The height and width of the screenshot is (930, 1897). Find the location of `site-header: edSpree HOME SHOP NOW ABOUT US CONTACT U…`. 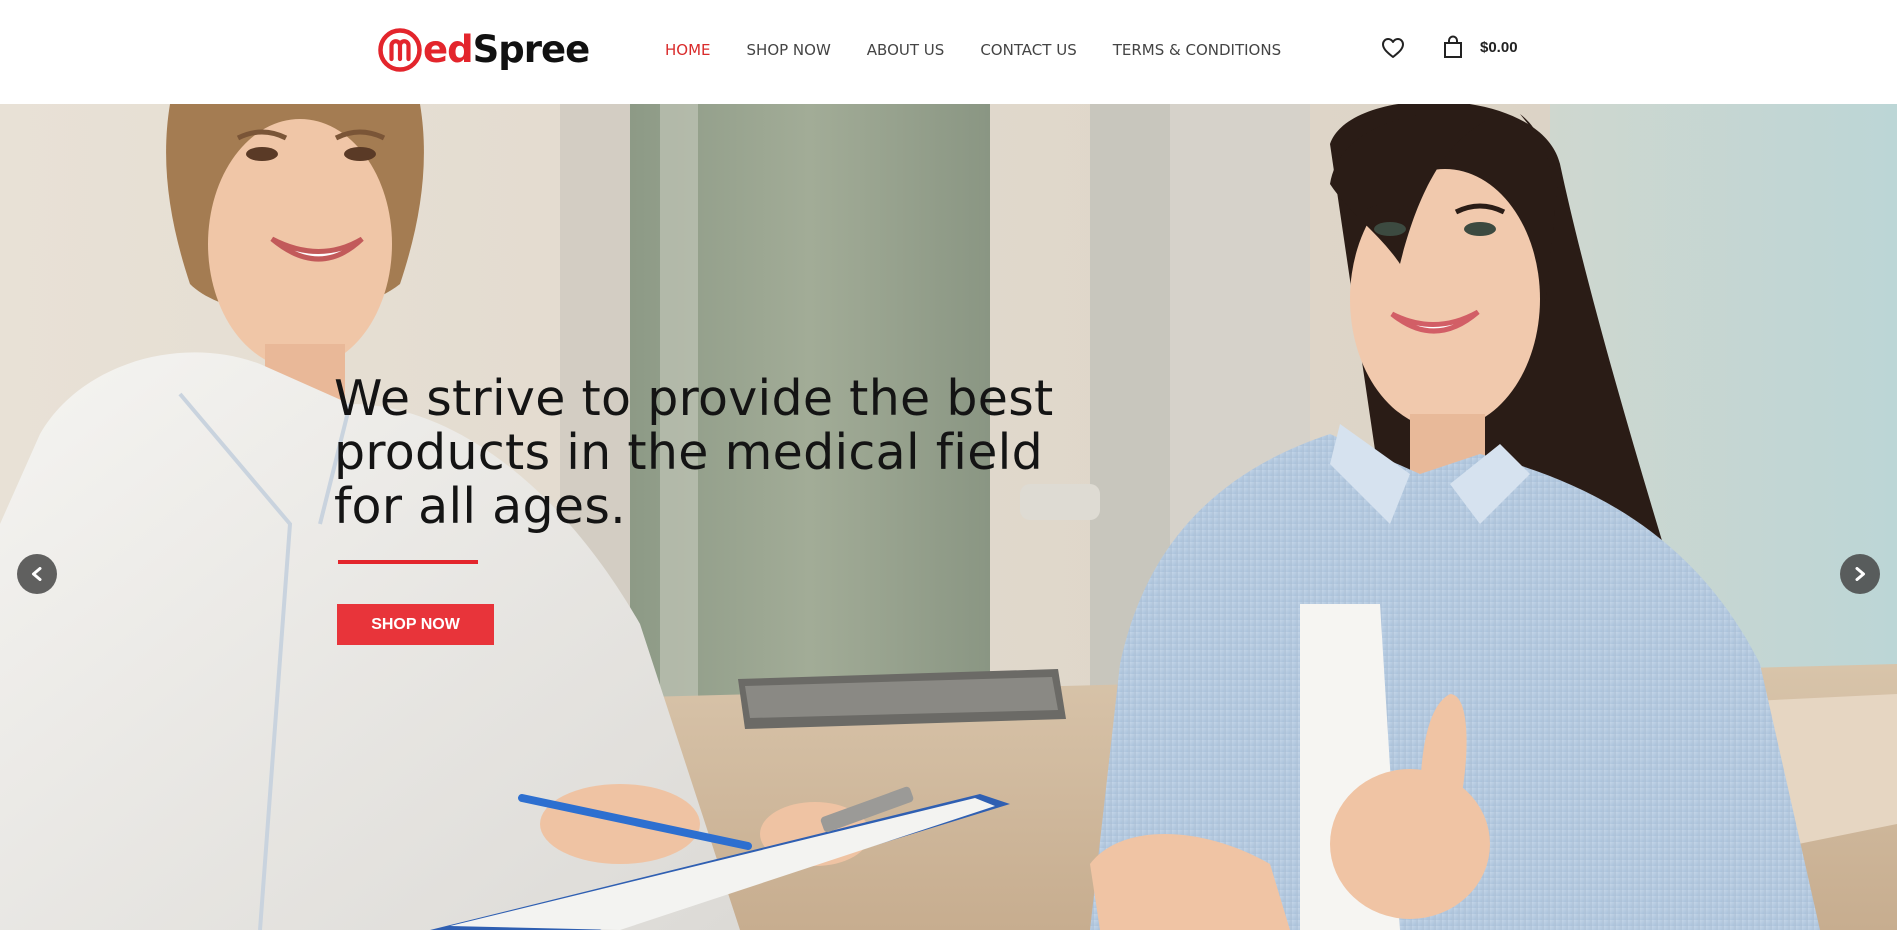

site-header: edSpree HOME SHOP NOW ABOUT US CONTACT U… is located at coordinates (948, 52).